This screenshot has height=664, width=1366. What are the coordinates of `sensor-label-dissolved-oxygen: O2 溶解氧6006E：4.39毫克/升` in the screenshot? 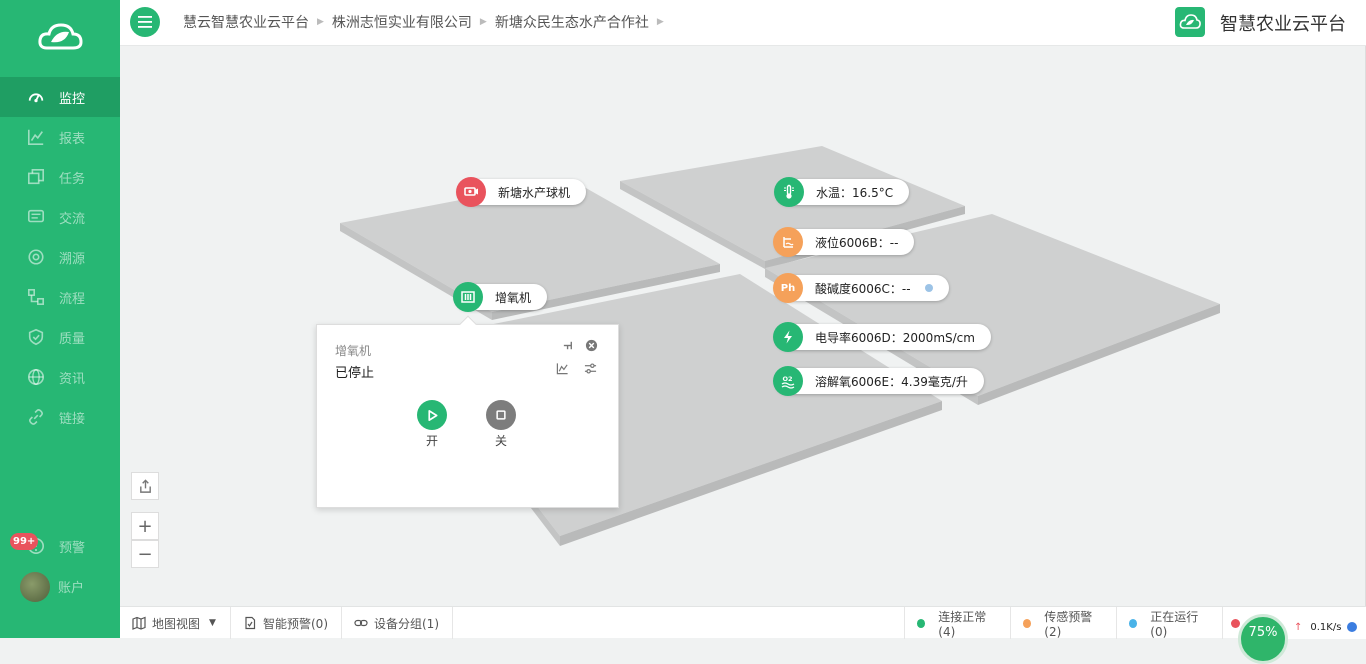 It's located at (878, 381).